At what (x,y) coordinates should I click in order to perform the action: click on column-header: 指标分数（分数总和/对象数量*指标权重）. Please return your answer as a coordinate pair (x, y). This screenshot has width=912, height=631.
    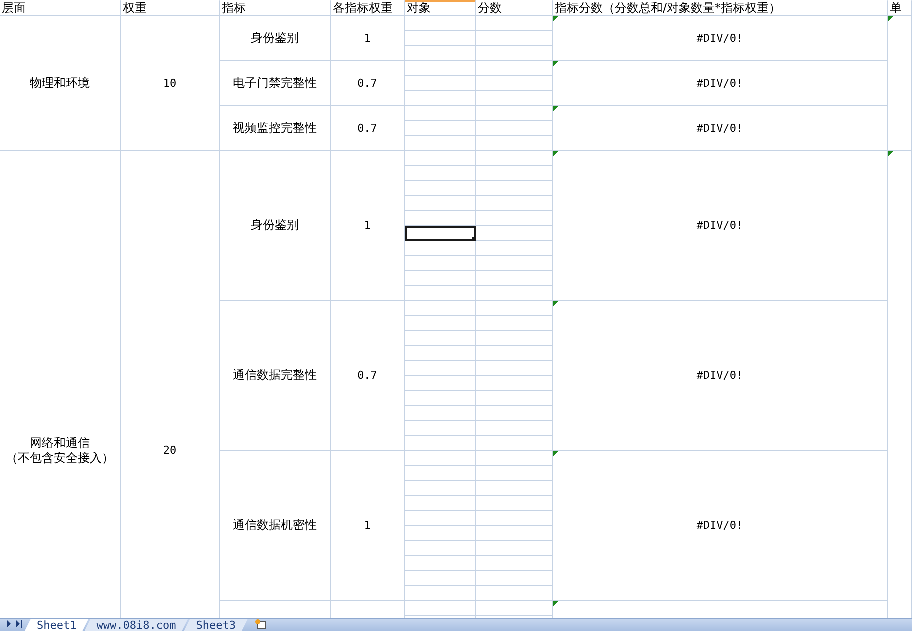
    Looking at the image, I should click on (720, 7).